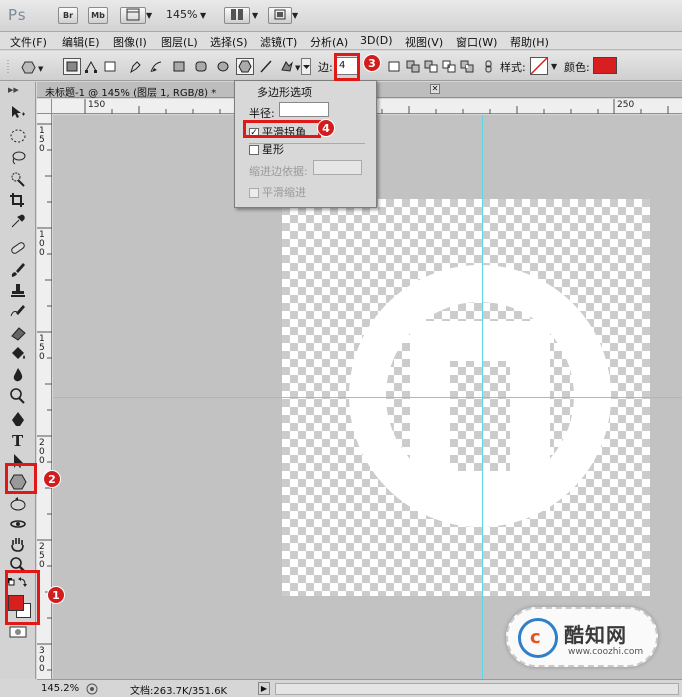  I want to click on no-style-icon, so click(539, 66).